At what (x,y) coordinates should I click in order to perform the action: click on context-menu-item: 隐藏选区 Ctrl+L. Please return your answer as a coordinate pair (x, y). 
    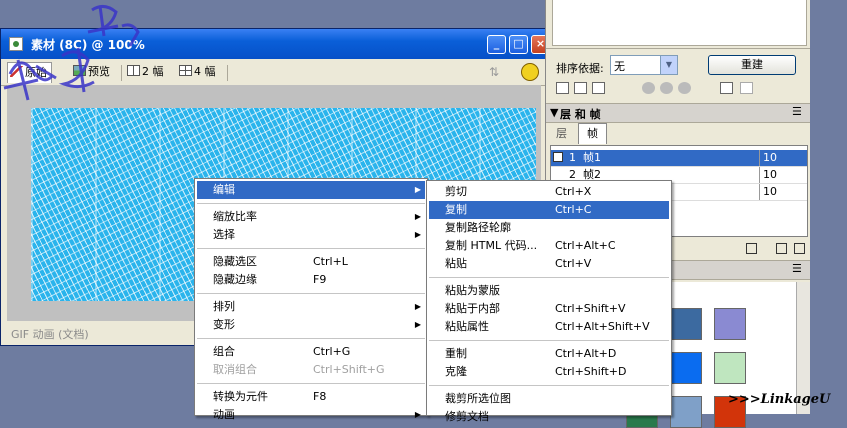
    Looking at the image, I should click on (311, 262).